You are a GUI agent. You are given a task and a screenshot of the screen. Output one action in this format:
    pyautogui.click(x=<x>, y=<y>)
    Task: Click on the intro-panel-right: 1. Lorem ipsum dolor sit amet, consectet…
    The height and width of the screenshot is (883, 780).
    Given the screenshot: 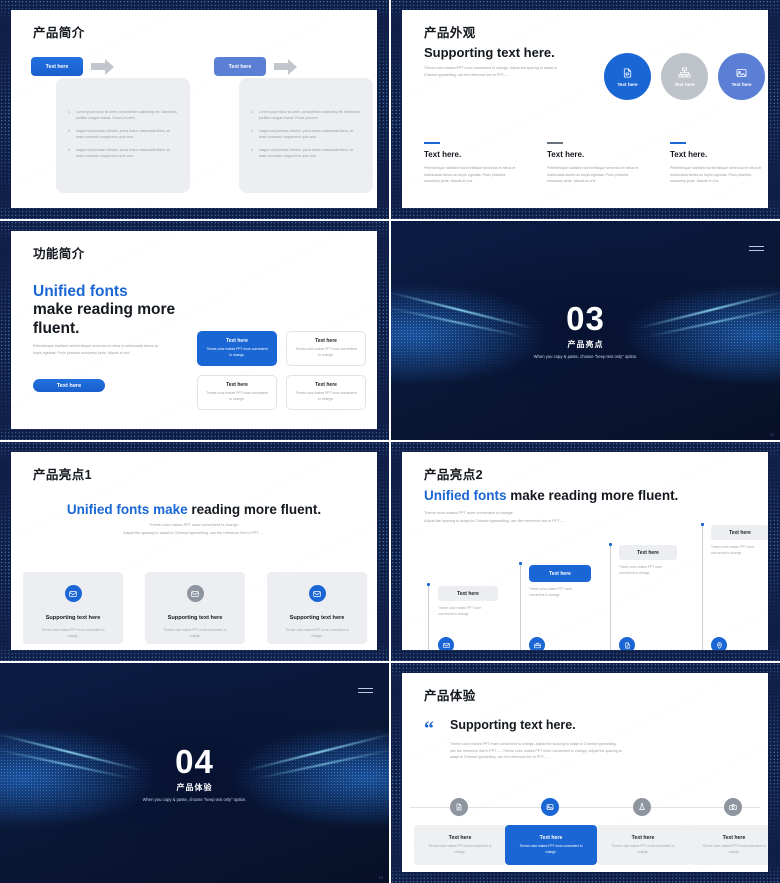 What is the action you would take?
    pyautogui.click(x=306, y=135)
    